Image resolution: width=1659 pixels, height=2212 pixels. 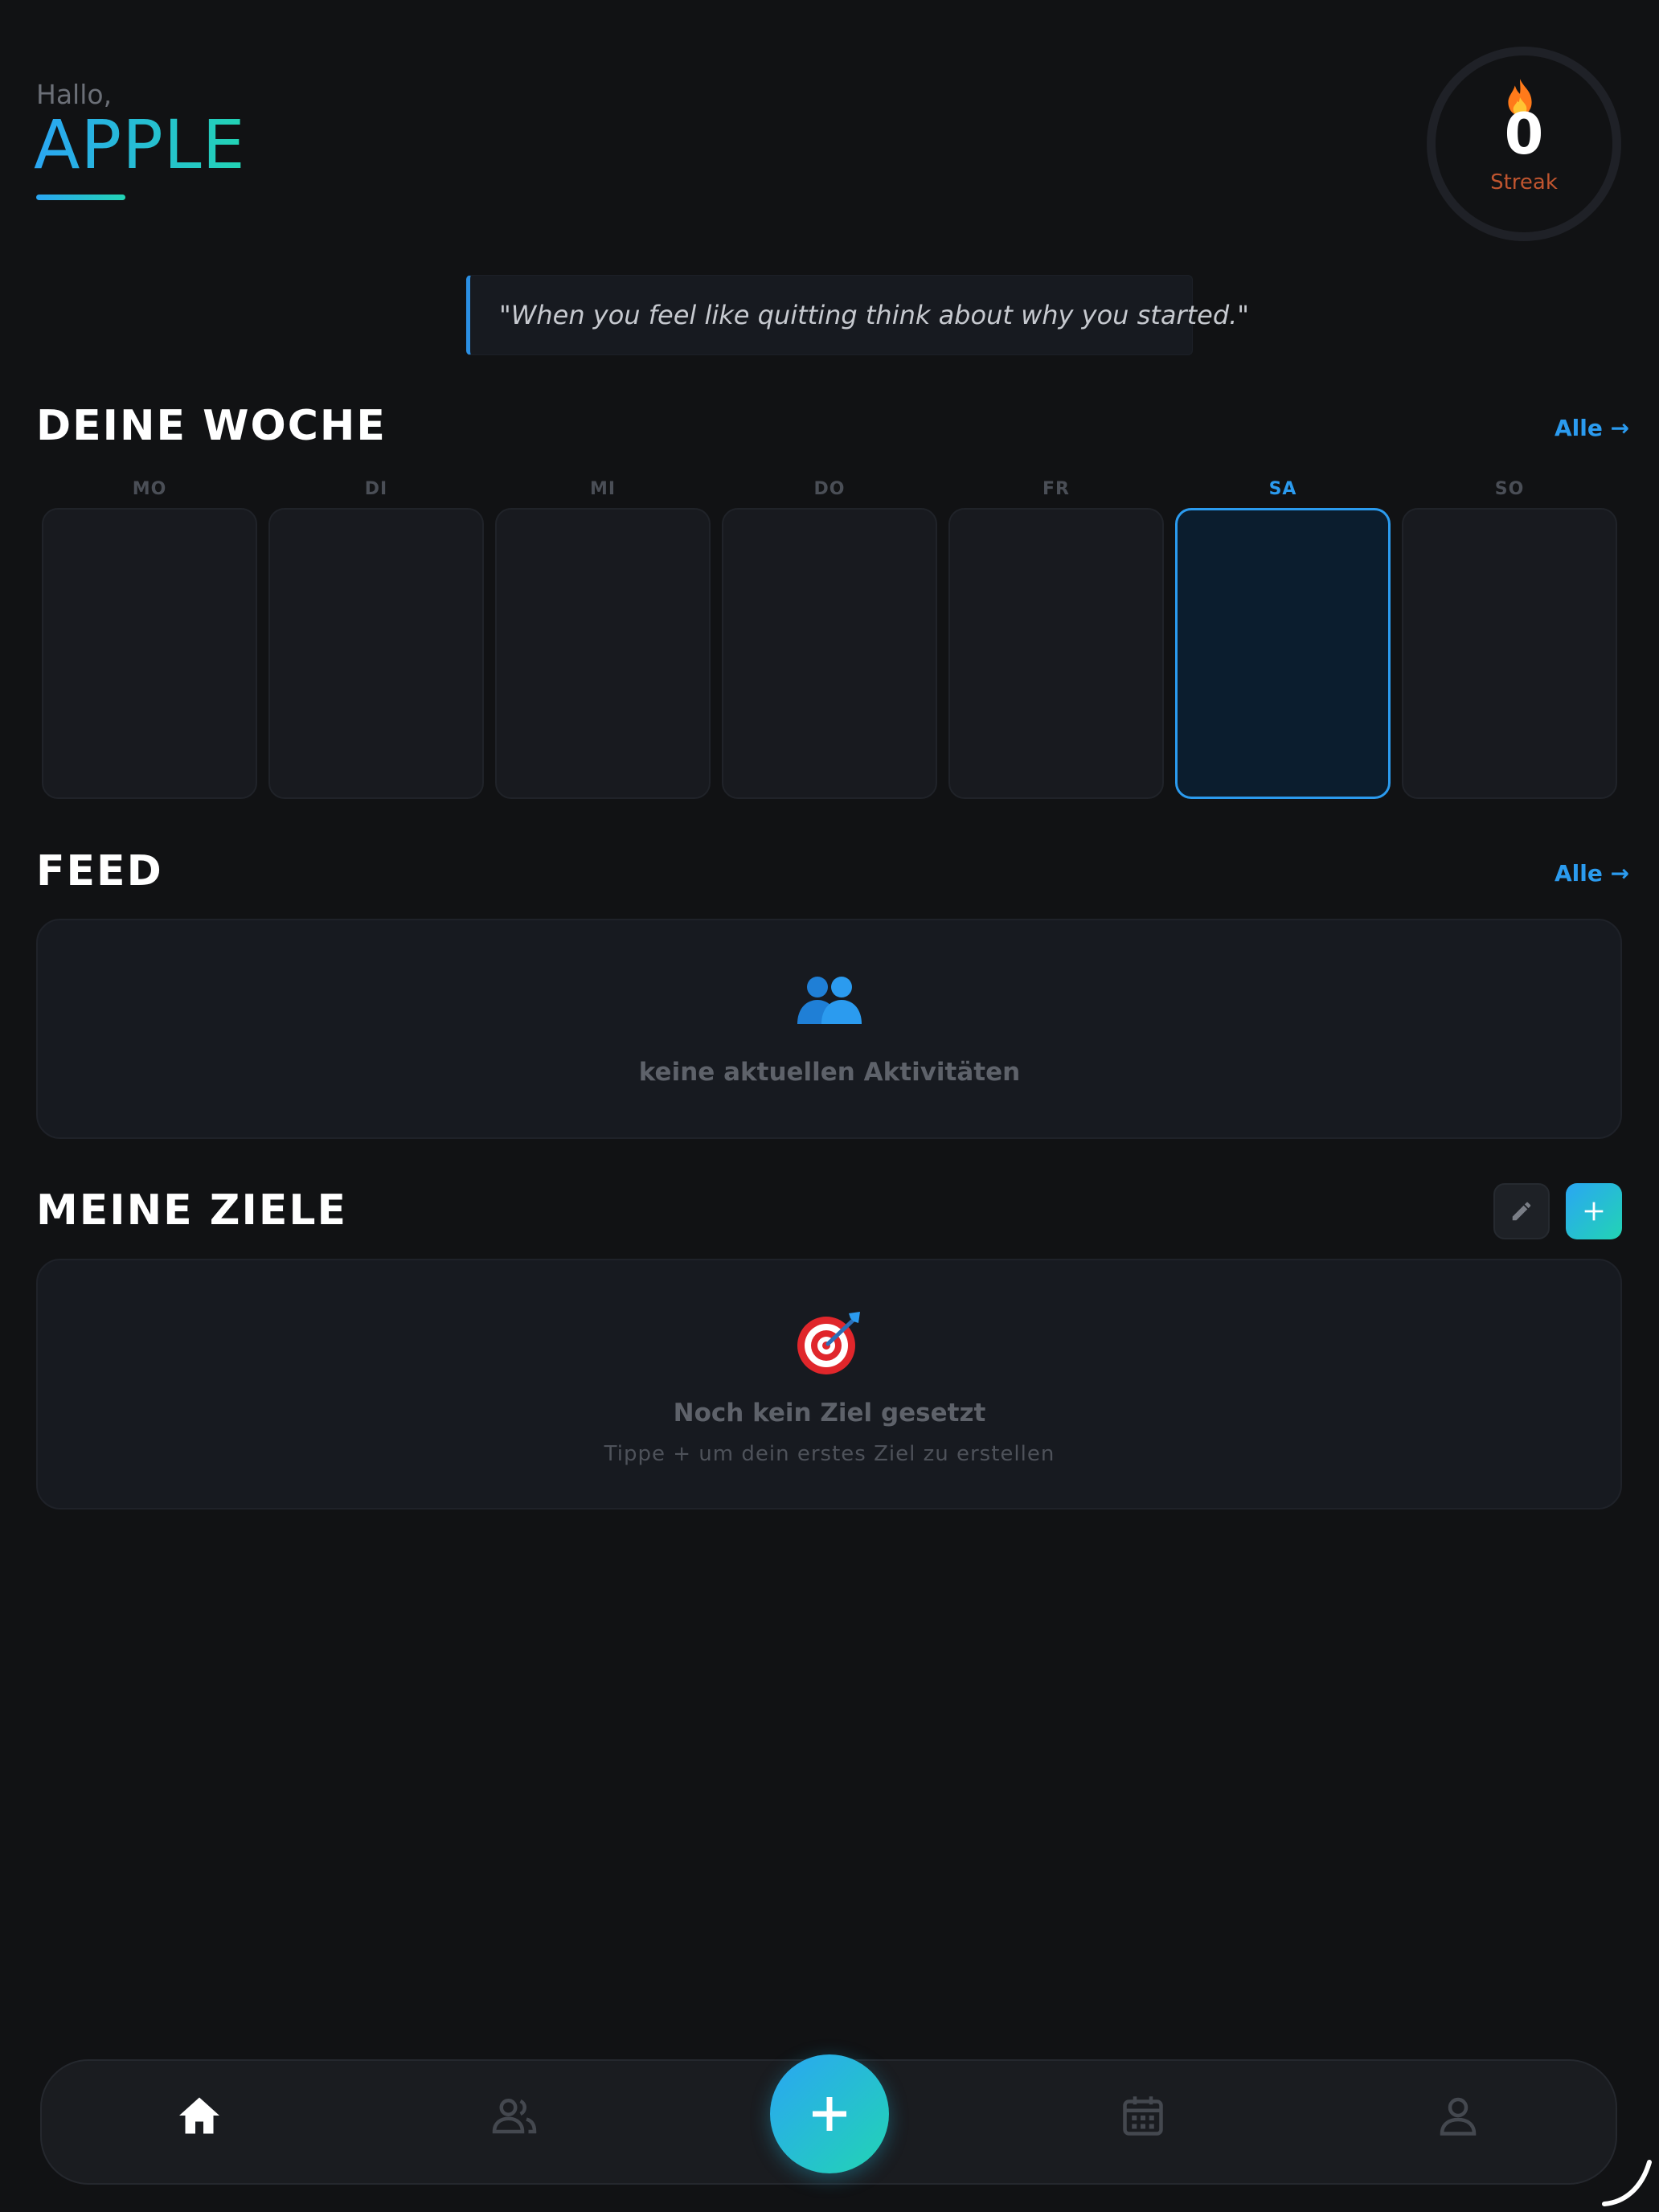 I want to click on day-card-so, so click(x=1509, y=653).